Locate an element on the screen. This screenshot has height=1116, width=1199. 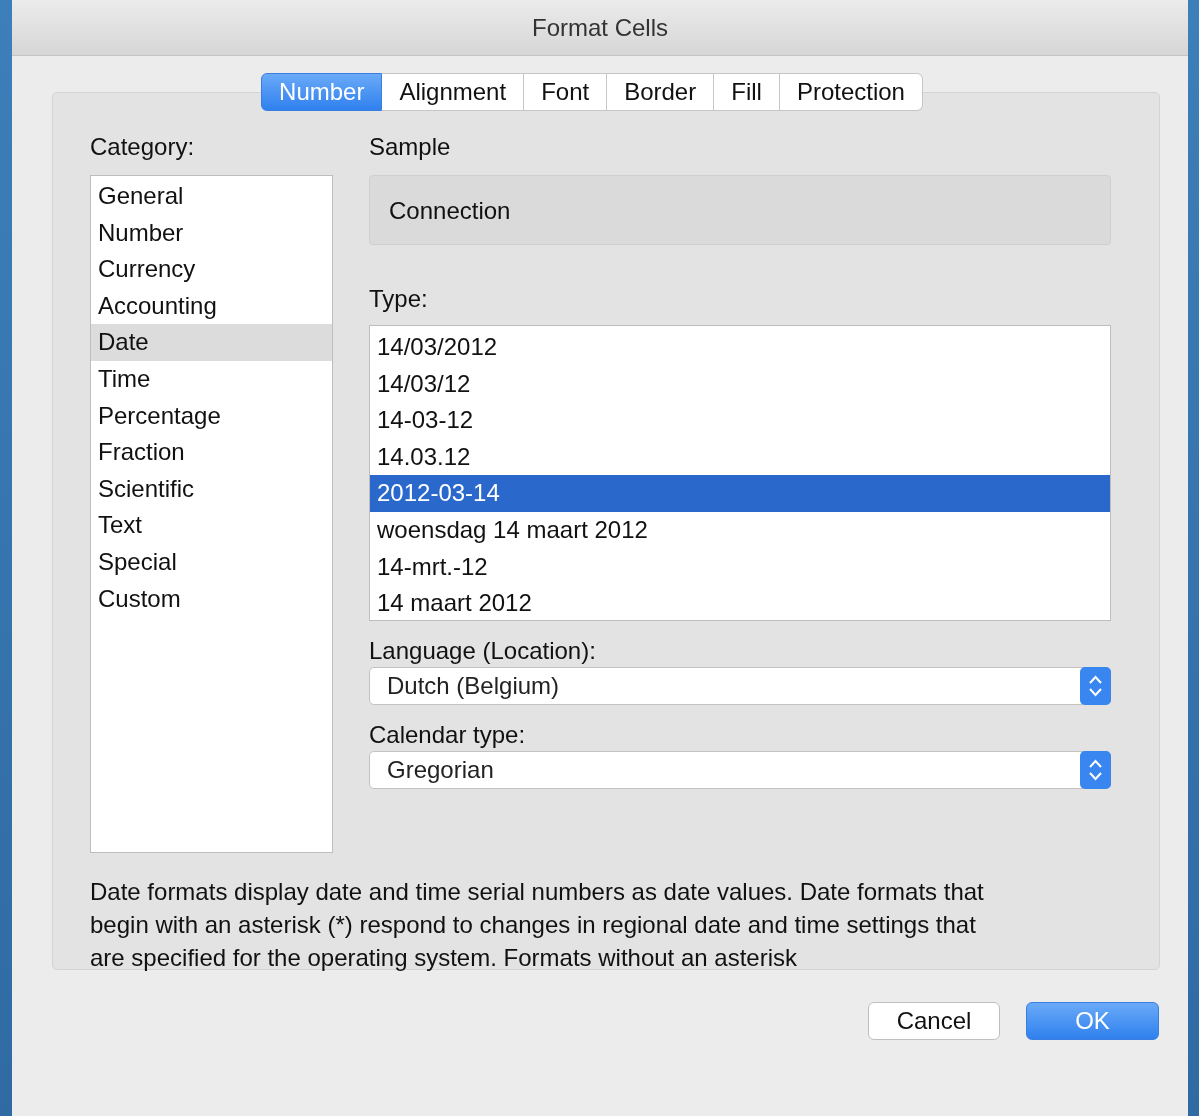
description-text: Date formats display date and time serial numbers as date values. Date formats that begin with an asterisk (*) respond to changes in regional date and time settings that are specified for the operating system. Formats without an asterisk is located at coordinates (537, 925).